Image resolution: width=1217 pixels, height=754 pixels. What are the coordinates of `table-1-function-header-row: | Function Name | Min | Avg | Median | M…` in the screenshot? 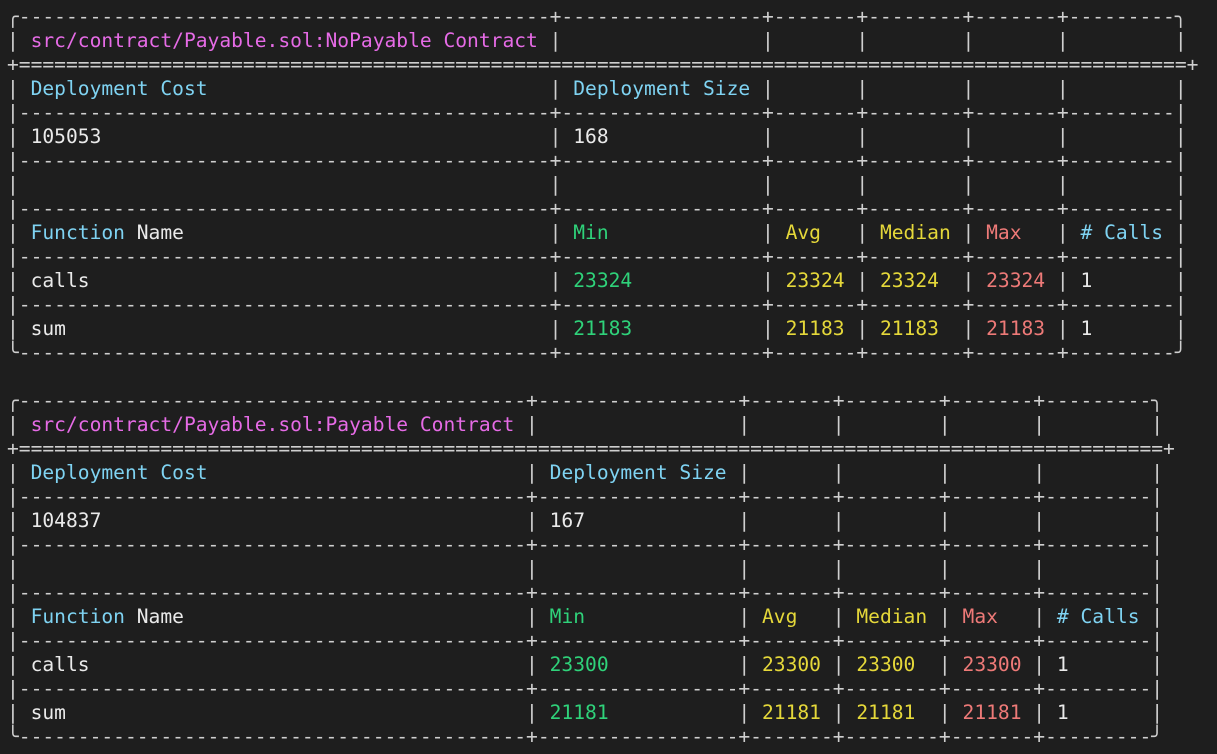 It's located at (597, 232).